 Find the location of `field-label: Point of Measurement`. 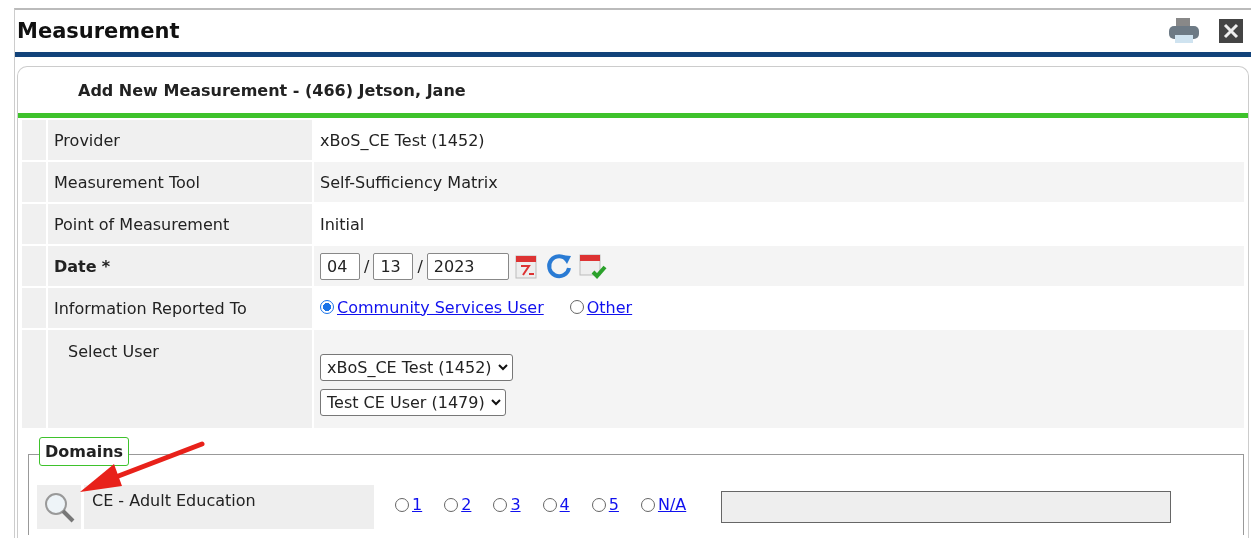

field-label: Point of Measurement is located at coordinates (142, 224).